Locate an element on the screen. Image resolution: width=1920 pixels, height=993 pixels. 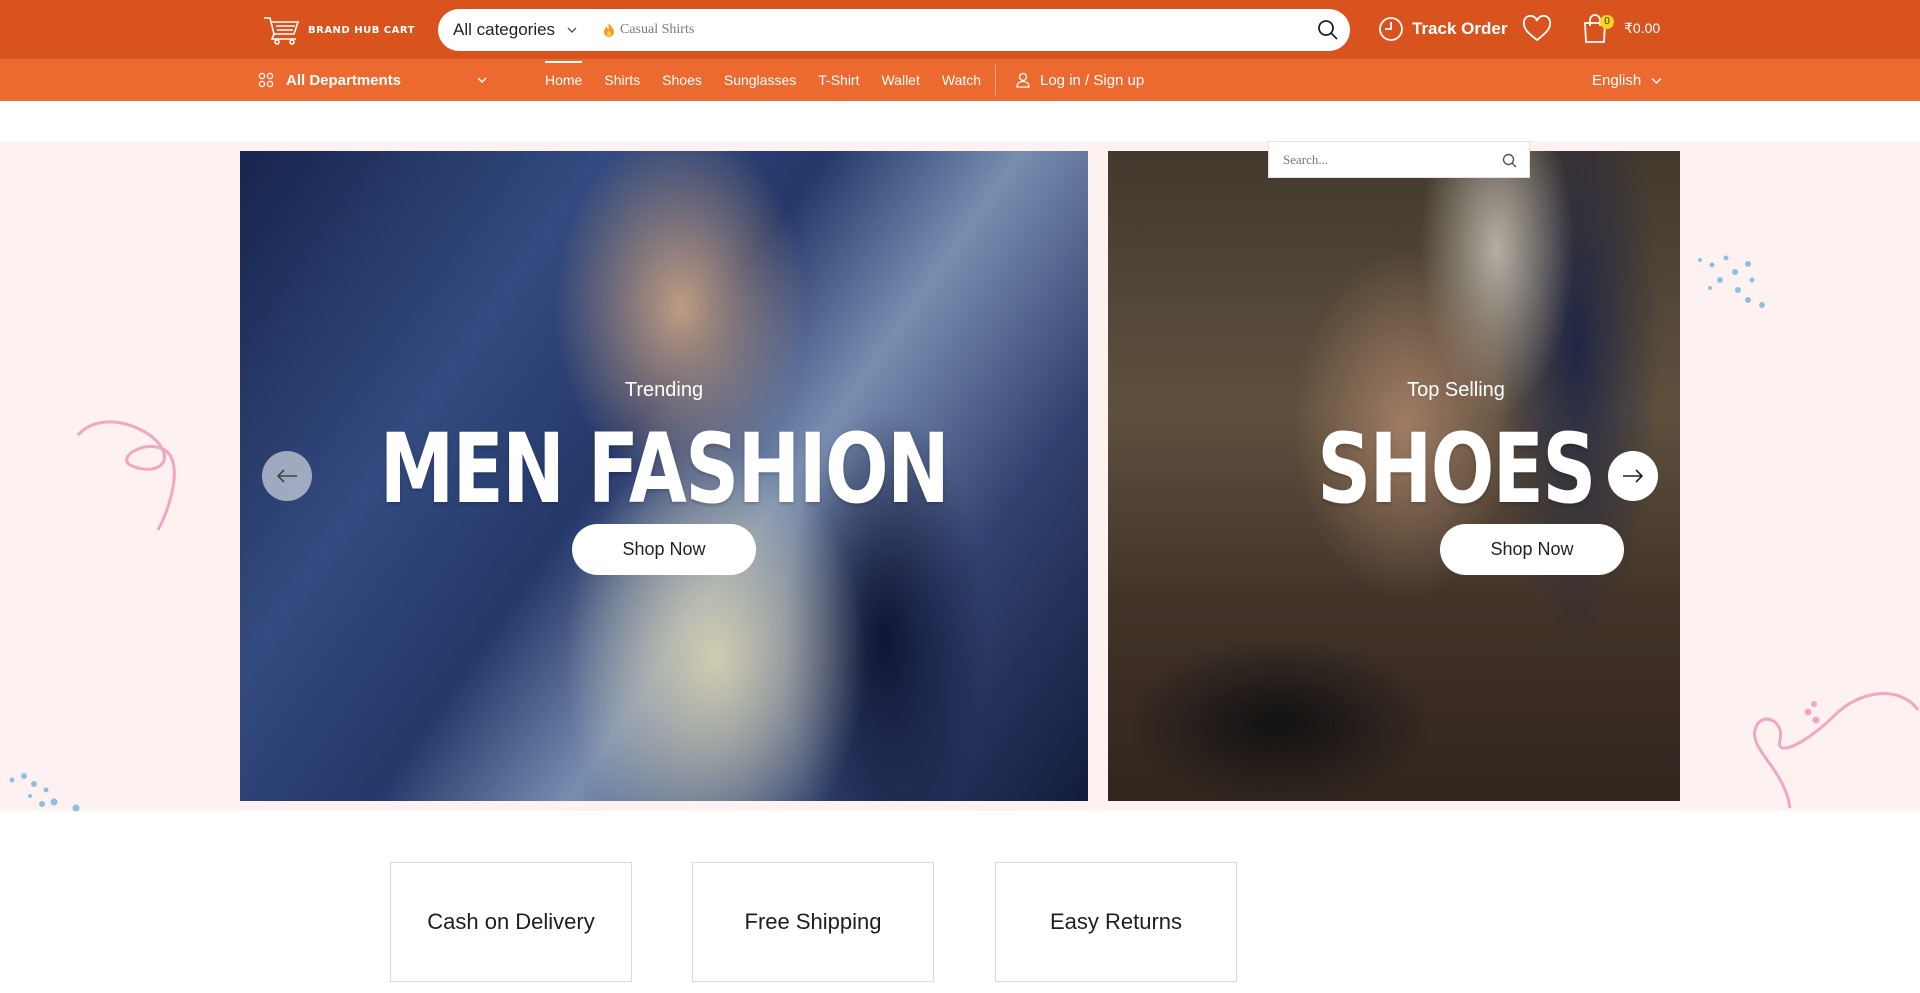
heart-icon is located at coordinates (1537, 29).